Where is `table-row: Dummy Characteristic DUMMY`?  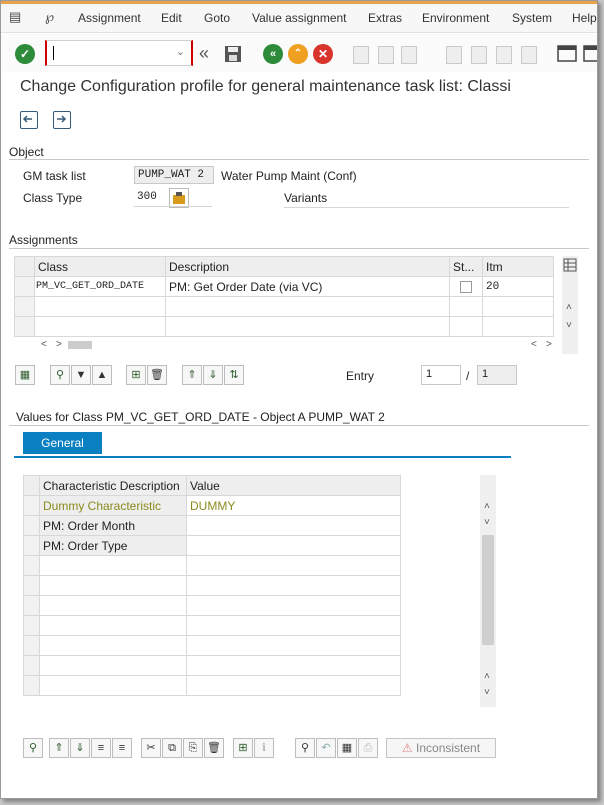 table-row: Dummy Characteristic DUMMY is located at coordinates (212, 505).